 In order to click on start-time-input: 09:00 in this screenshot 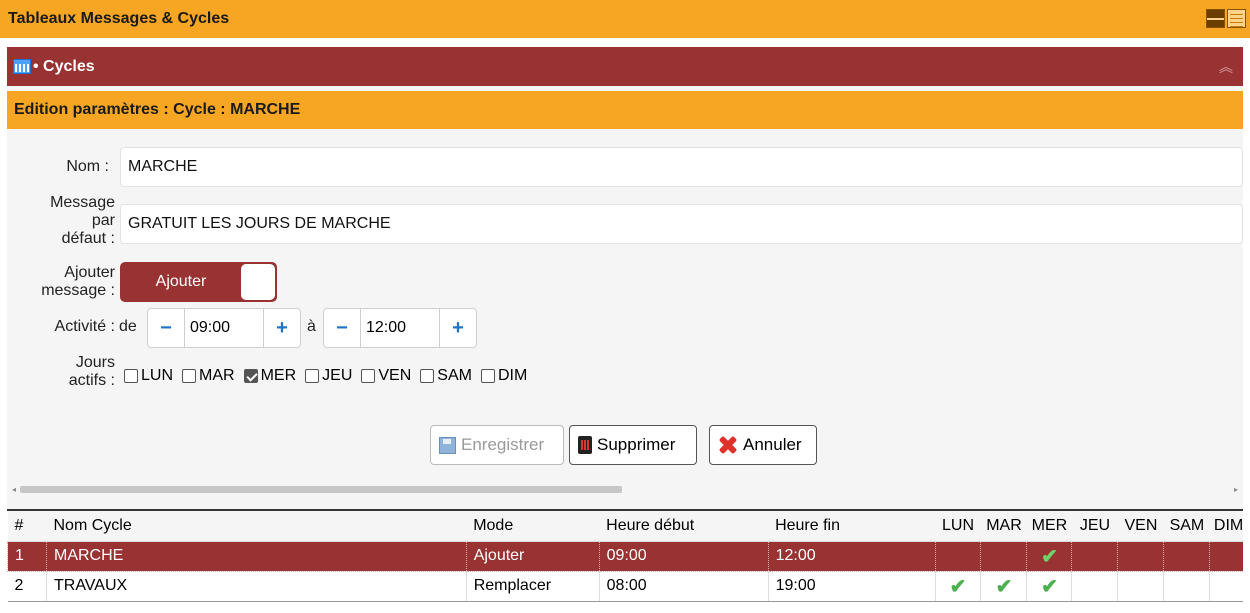, I will do `click(224, 328)`.